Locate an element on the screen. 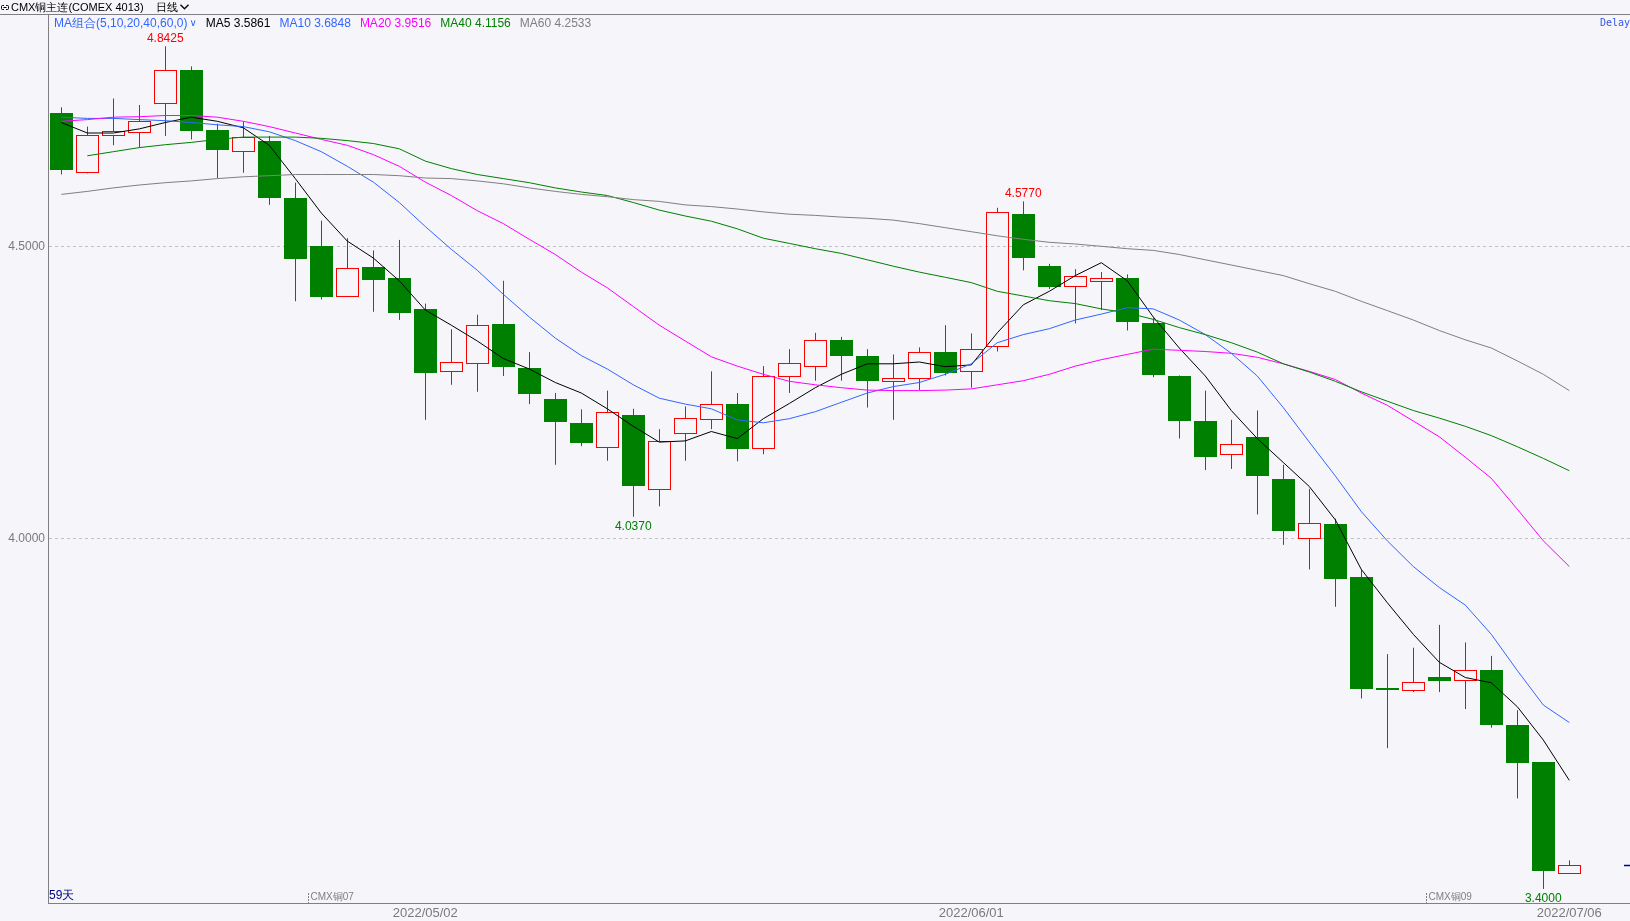 This screenshot has width=1630, height=921. price-axis-label: 4.5000 is located at coordinates (26, 246).